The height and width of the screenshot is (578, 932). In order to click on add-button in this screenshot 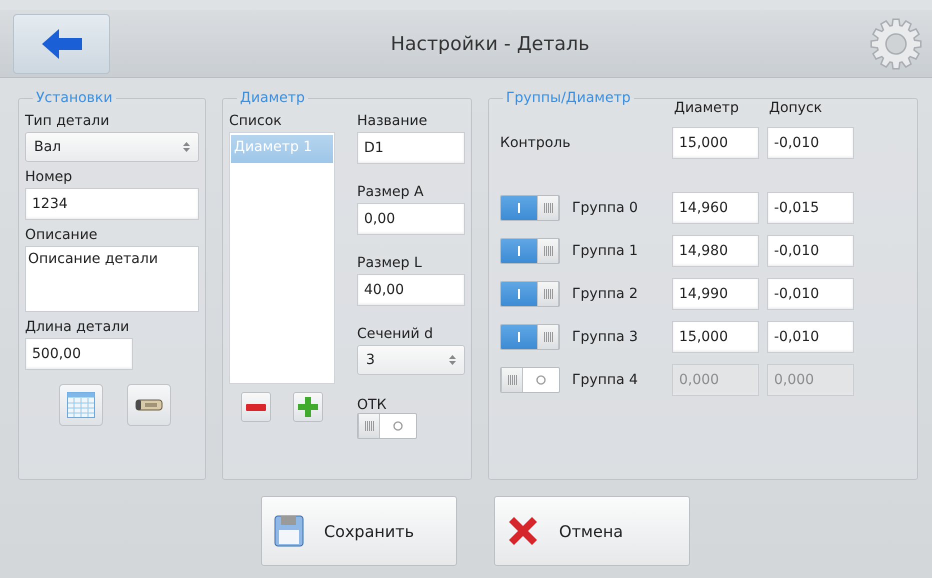, I will do `click(308, 407)`.